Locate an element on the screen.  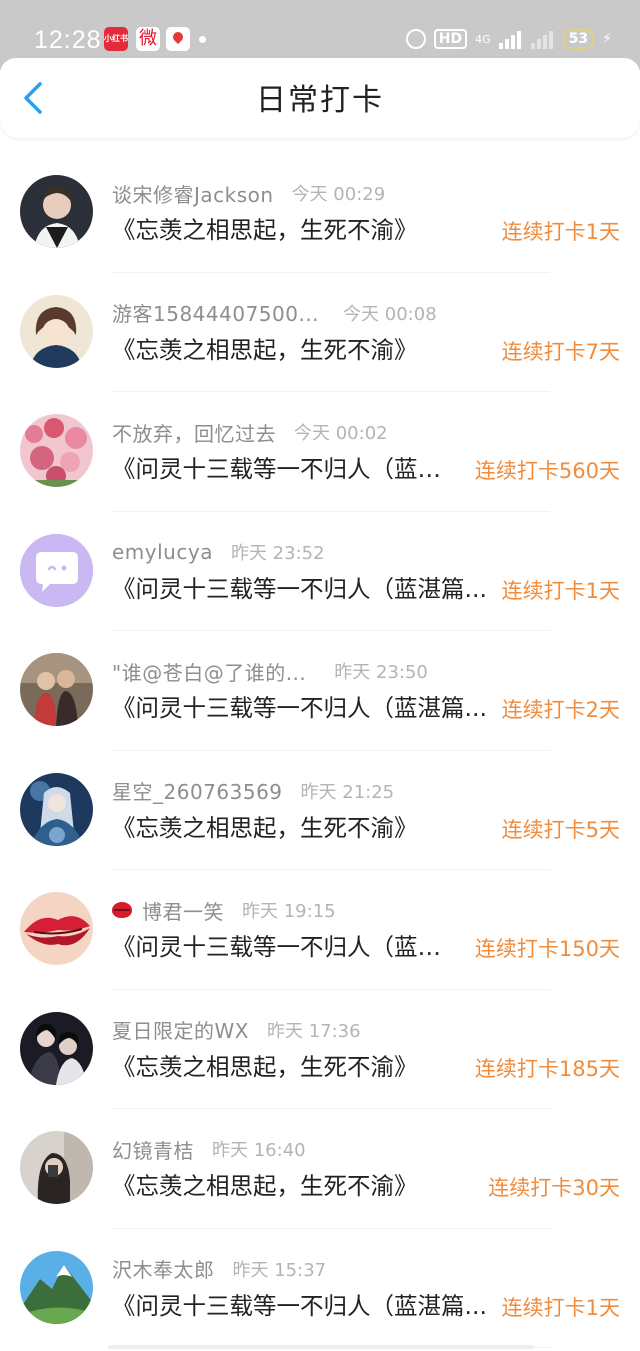
battery-icon: 53 is located at coordinates (578, 39).